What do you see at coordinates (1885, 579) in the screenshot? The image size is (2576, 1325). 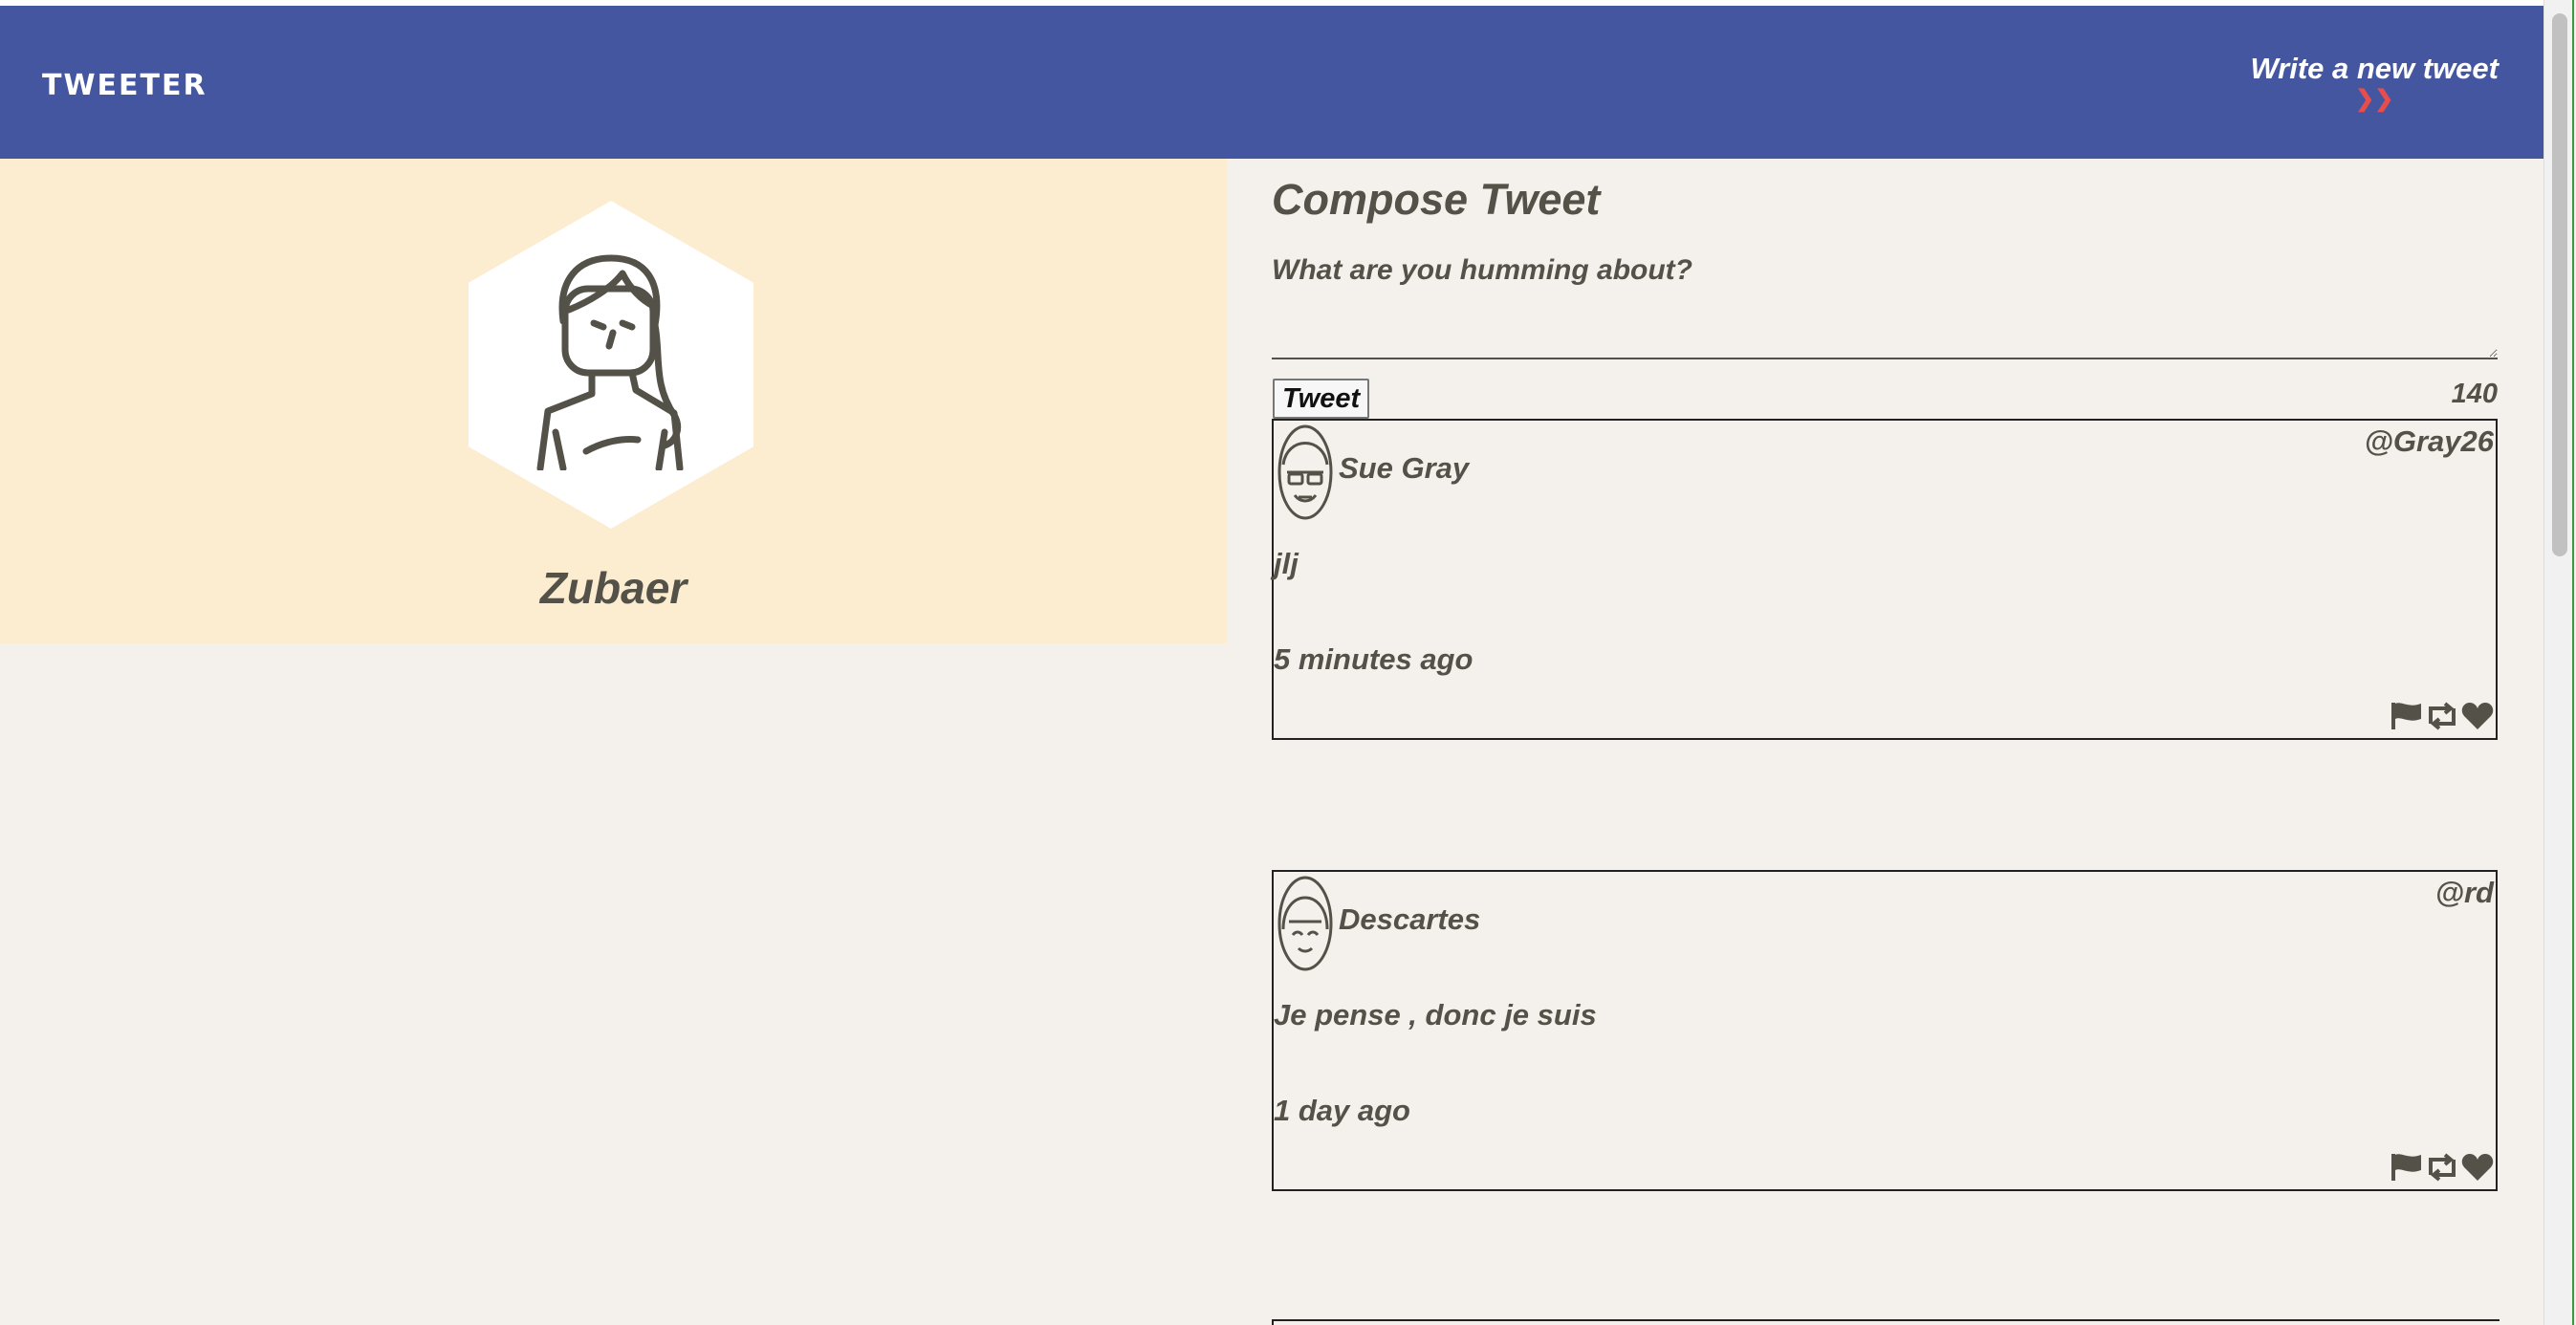 I see `tweet-card: Sue Gray @Gray26 jlj 5 minutes ago` at bounding box center [1885, 579].